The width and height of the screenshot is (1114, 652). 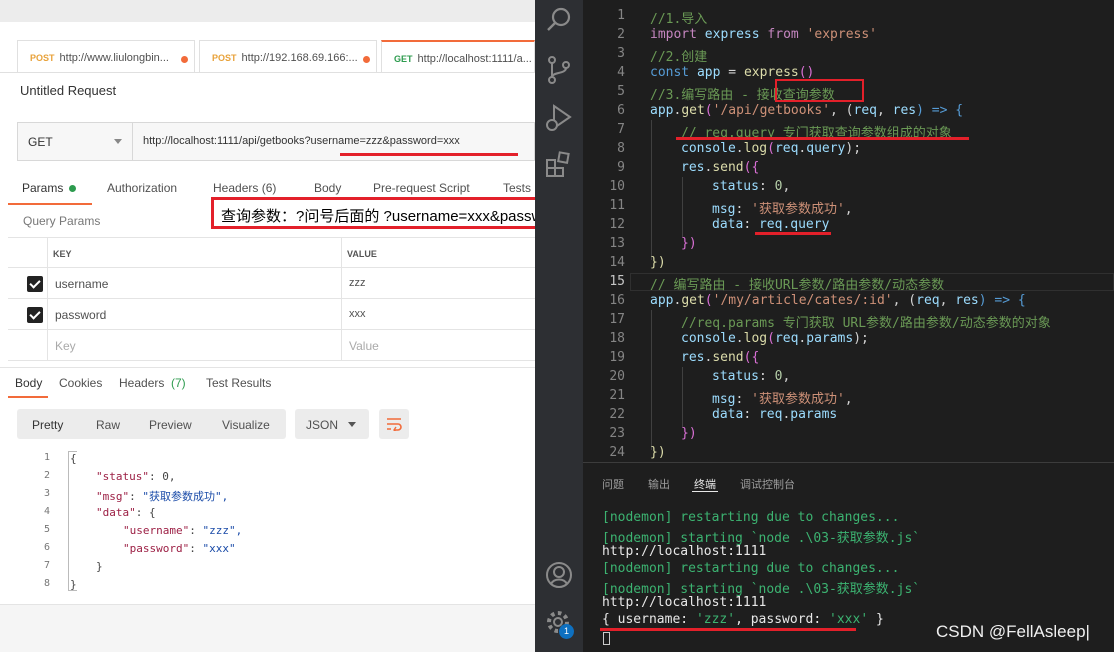 What do you see at coordinates (559, 118) in the screenshot?
I see `run-debug-icon` at bounding box center [559, 118].